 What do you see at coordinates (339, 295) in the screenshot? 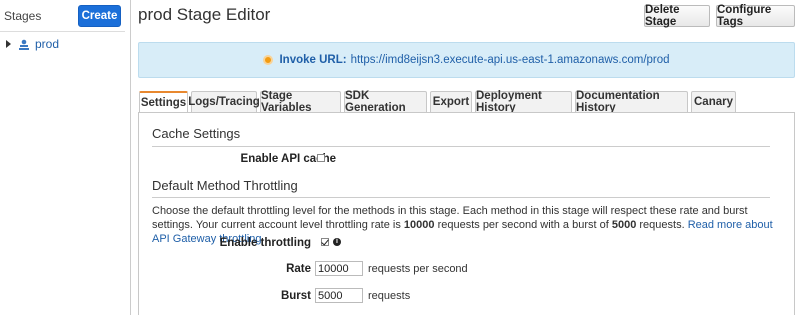
I see `burst-input` at bounding box center [339, 295].